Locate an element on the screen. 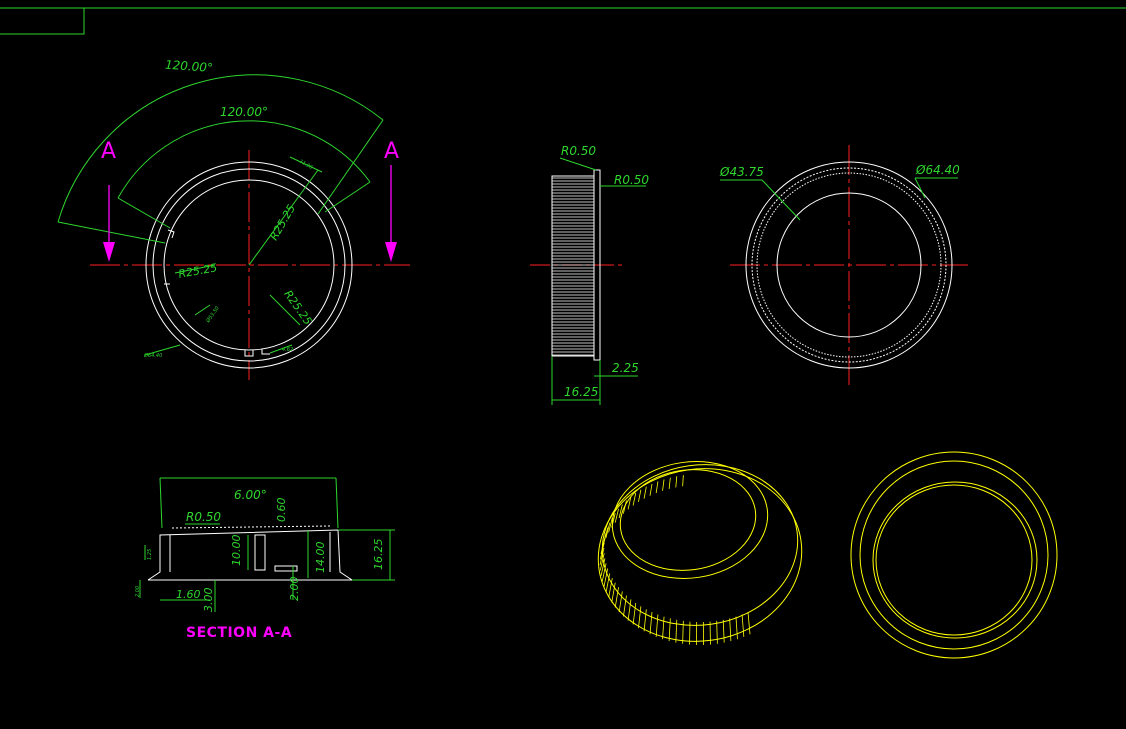 The image size is (1126, 729). radius-bottom-label: R25.25 is located at coordinates (297, 308).